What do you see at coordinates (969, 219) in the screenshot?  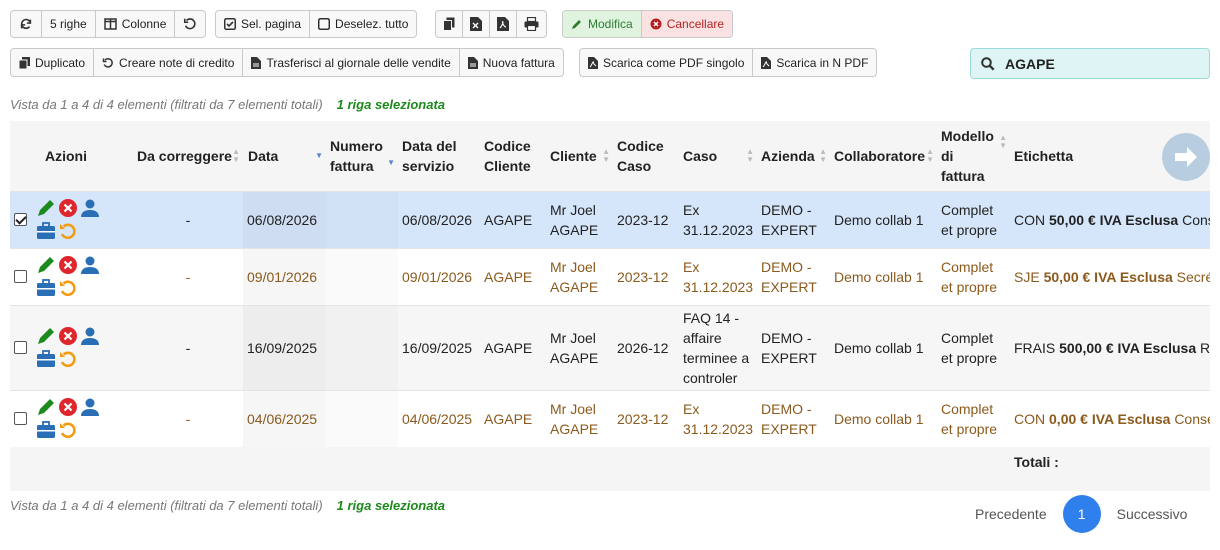 I see `cell-modello: Complet et propre` at bounding box center [969, 219].